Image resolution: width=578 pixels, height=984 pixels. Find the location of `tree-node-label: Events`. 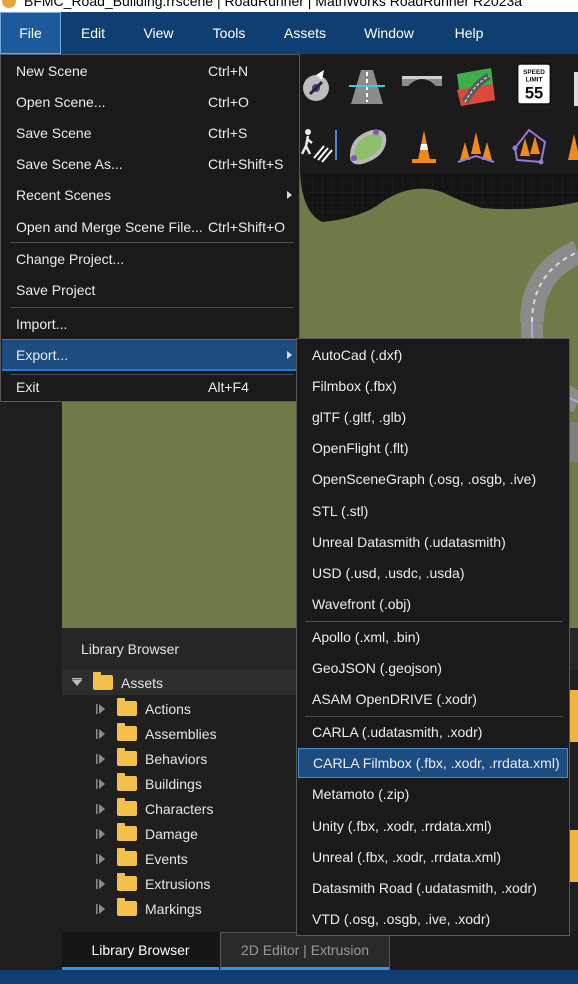

tree-node-label: Events is located at coordinates (166, 858).